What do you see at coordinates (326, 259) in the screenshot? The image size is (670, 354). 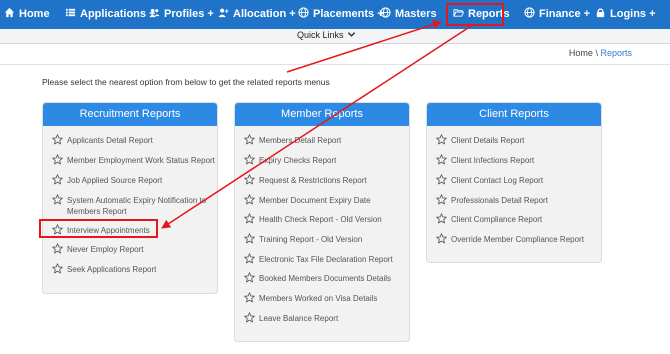 I see `report-link: Electronic Tax File Declaration Report` at bounding box center [326, 259].